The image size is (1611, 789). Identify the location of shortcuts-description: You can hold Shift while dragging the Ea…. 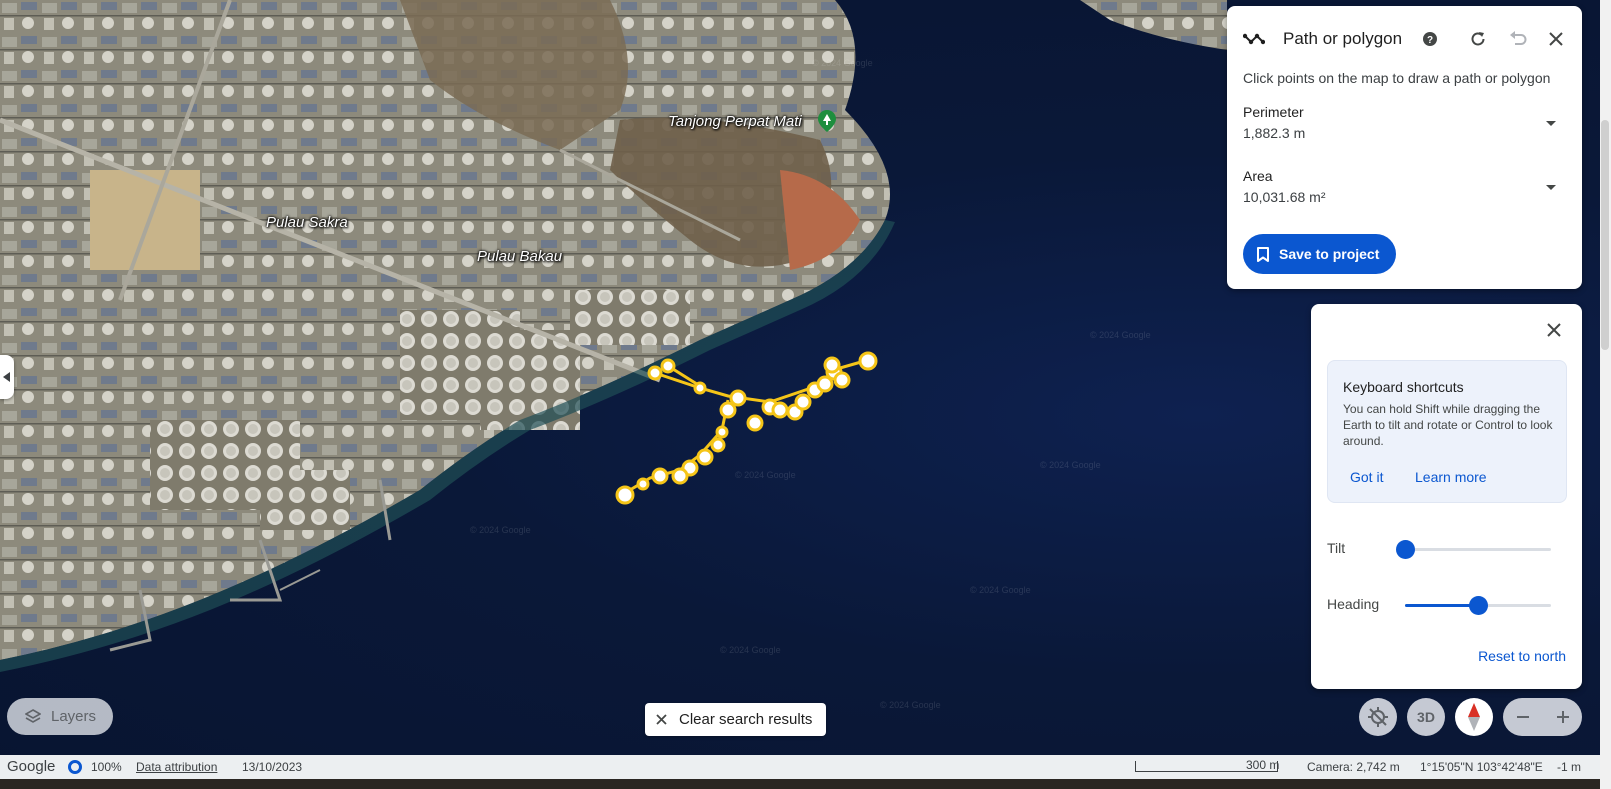
(1448, 425).